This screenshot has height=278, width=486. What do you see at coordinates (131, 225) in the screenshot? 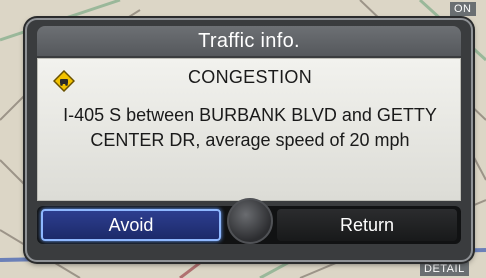
I see `avoid-button: Avoid` at bounding box center [131, 225].